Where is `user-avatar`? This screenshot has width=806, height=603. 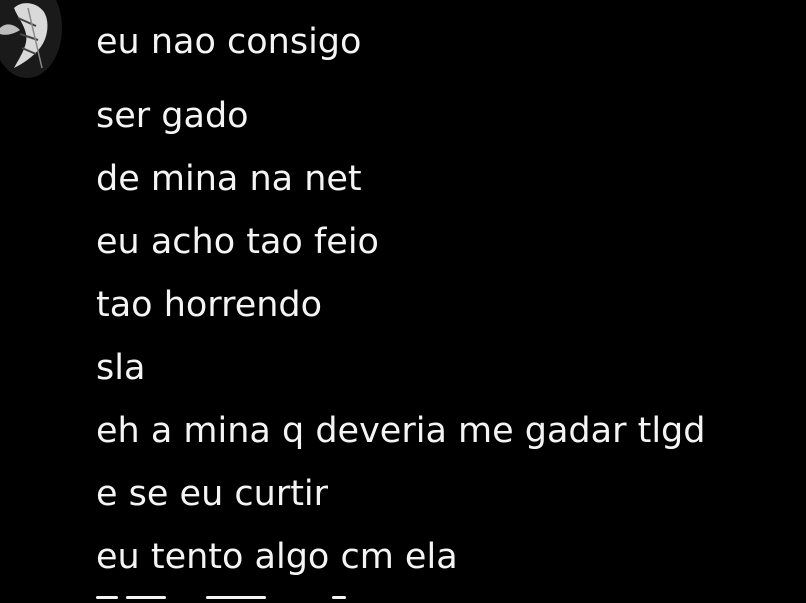 user-avatar is located at coordinates (31, 39).